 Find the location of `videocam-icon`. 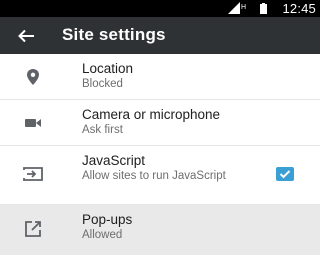

videocam-icon is located at coordinates (33, 123).